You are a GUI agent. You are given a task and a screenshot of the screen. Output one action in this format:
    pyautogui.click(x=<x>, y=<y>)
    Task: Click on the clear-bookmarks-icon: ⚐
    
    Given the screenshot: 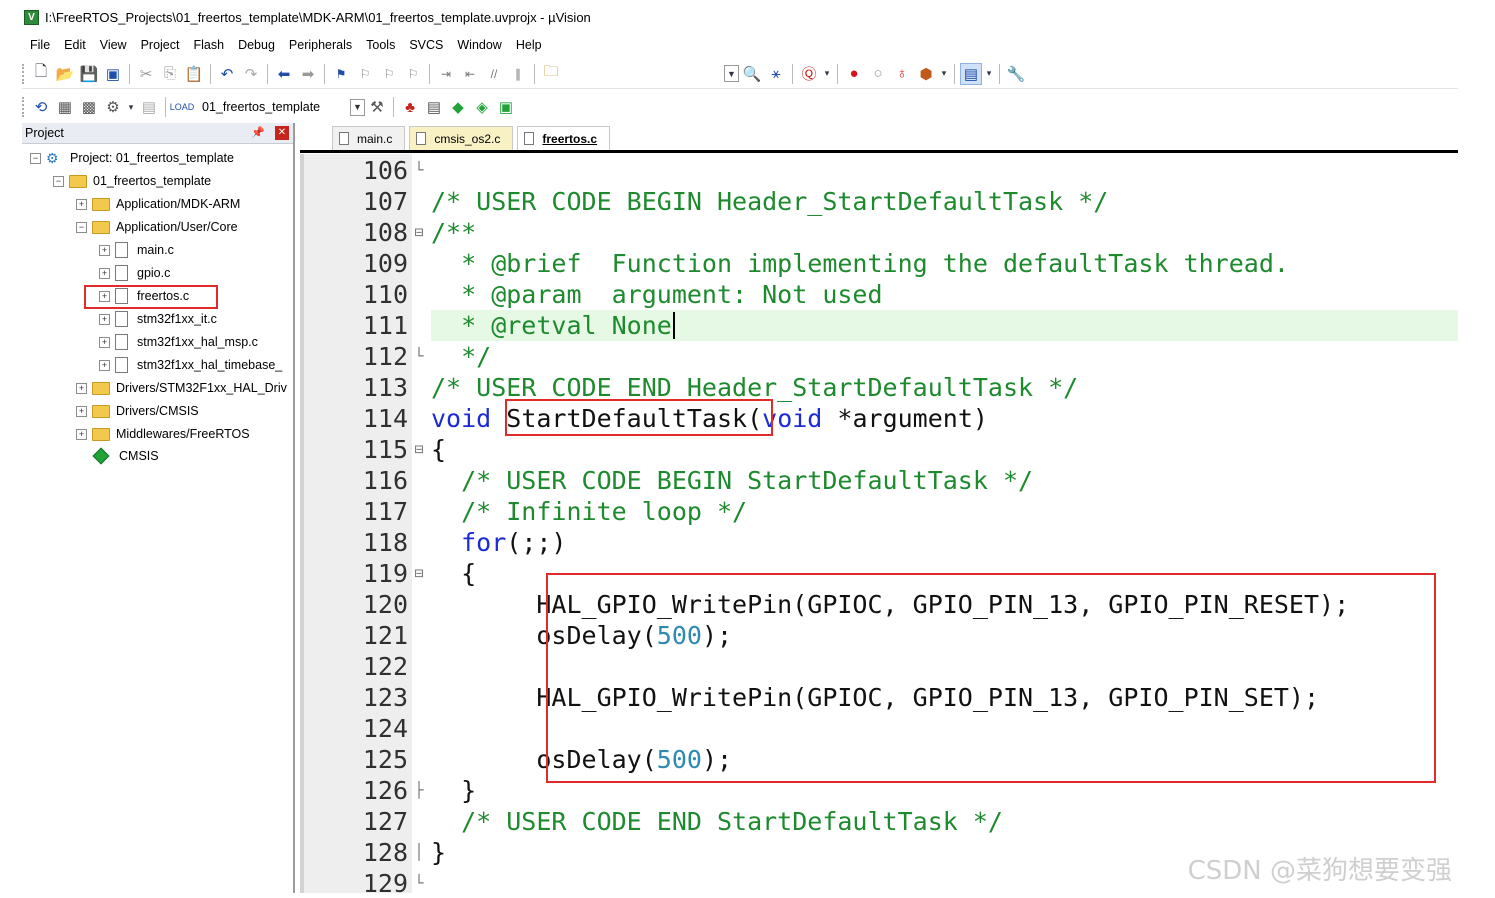 What is the action you would take?
    pyautogui.click(x=413, y=74)
    